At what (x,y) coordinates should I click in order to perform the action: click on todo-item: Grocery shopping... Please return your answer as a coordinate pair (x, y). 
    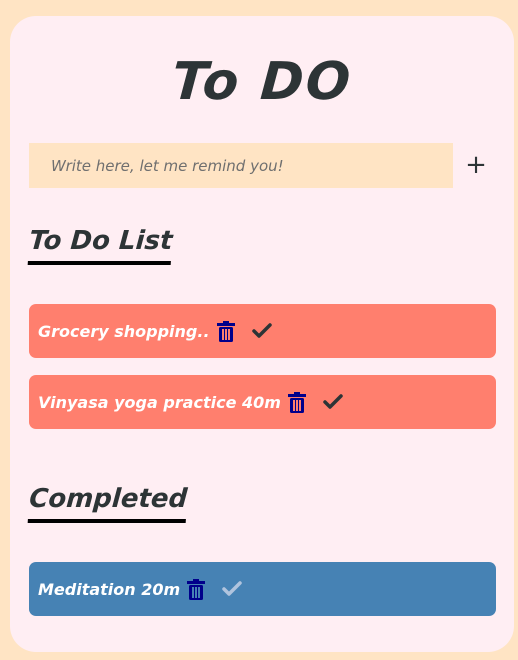
    Looking at the image, I should click on (262, 331).